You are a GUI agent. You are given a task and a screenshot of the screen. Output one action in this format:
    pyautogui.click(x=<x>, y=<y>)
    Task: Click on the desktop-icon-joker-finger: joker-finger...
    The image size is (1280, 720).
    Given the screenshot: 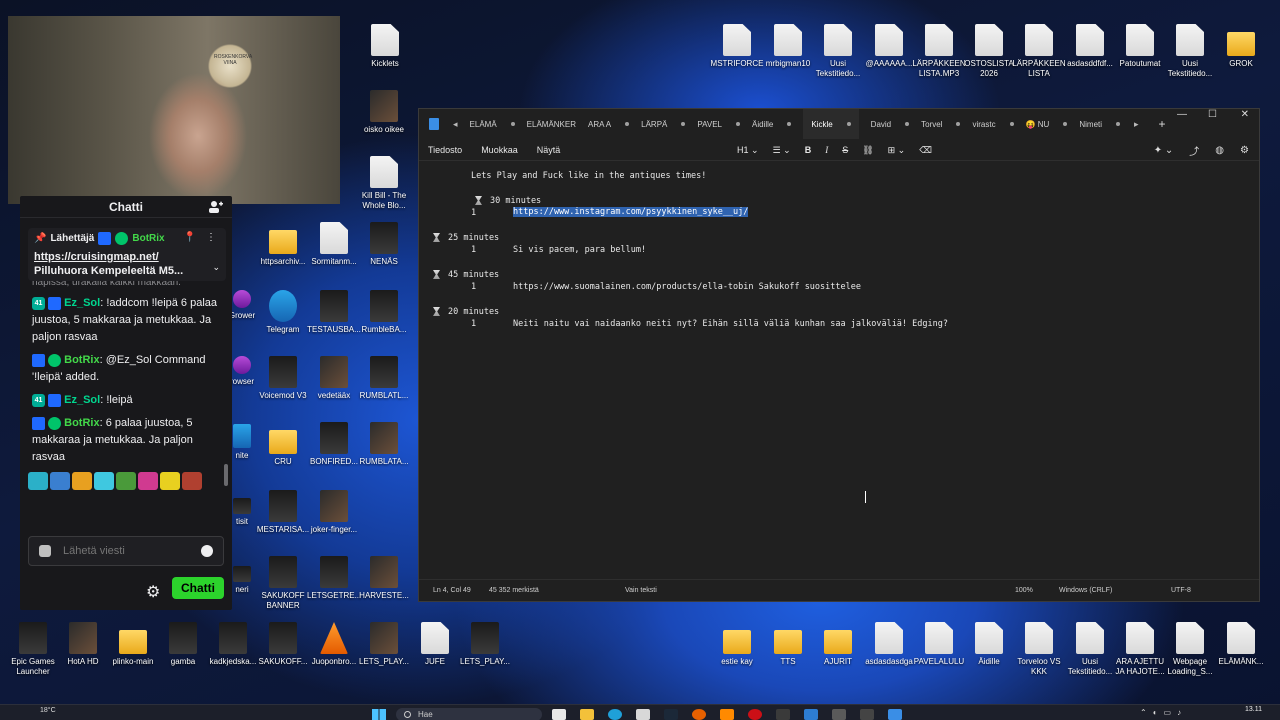 What is the action you would take?
    pyautogui.click(x=334, y=512)
    